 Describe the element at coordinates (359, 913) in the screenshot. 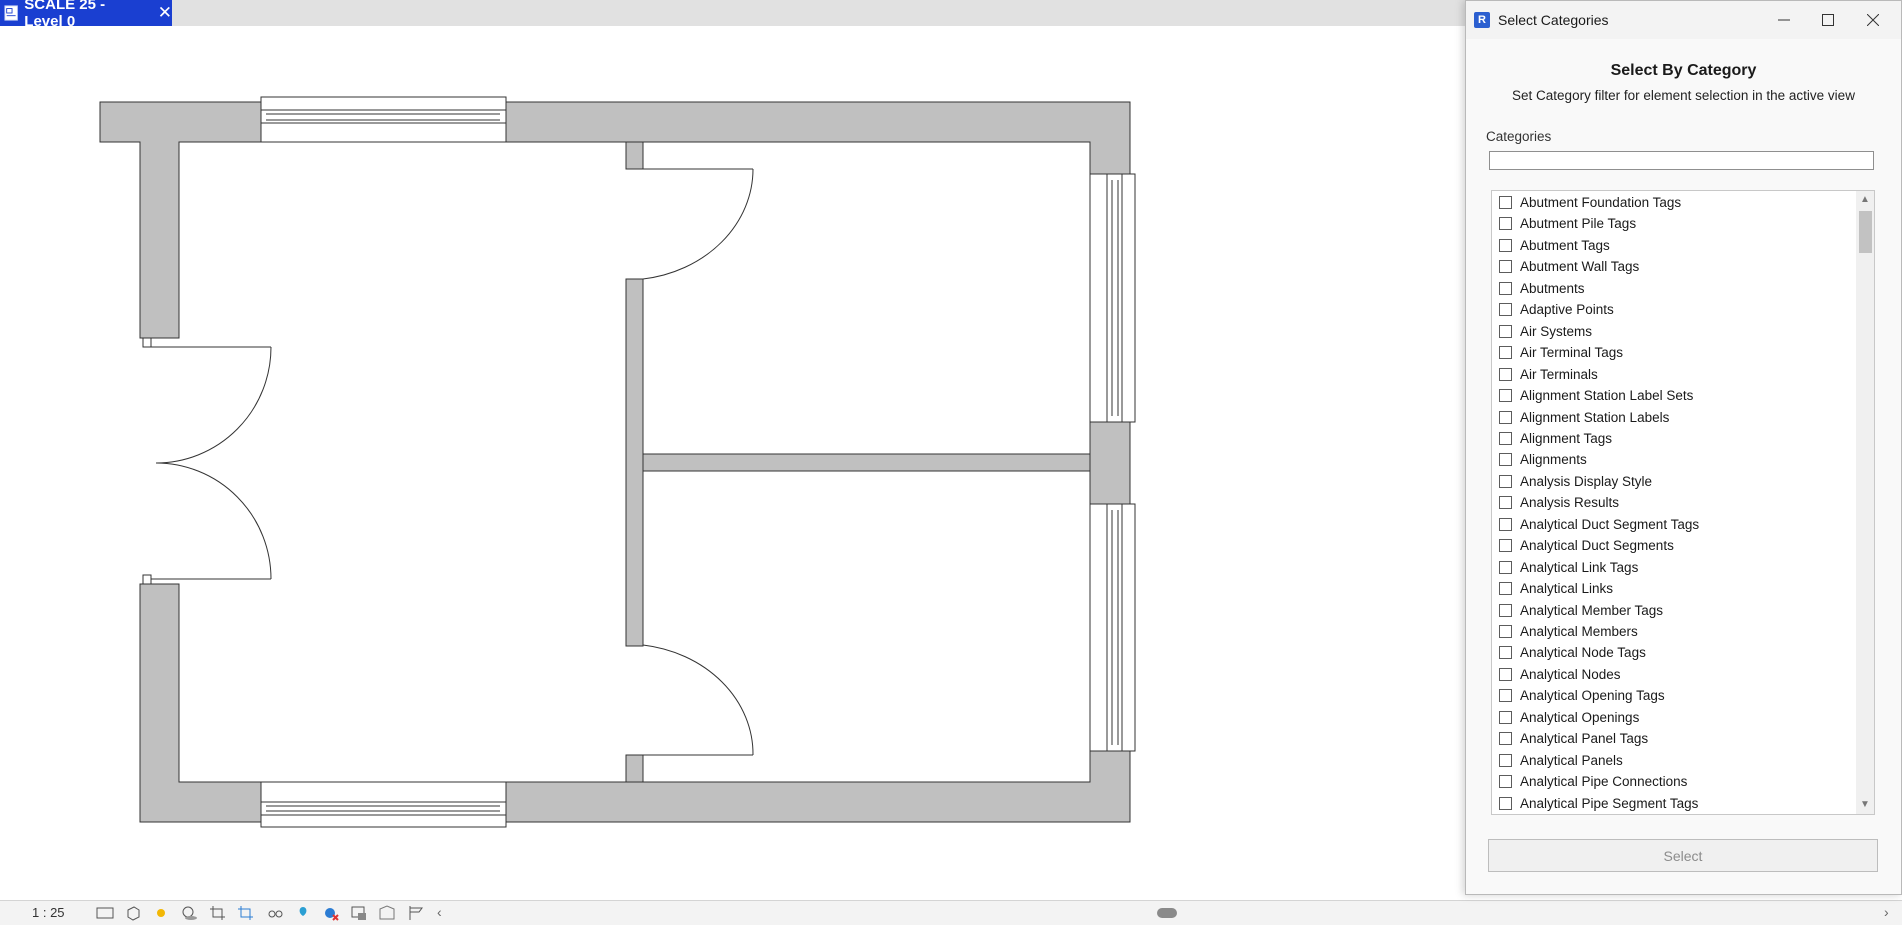

I see `temporary-view-properties-icon` at that location.